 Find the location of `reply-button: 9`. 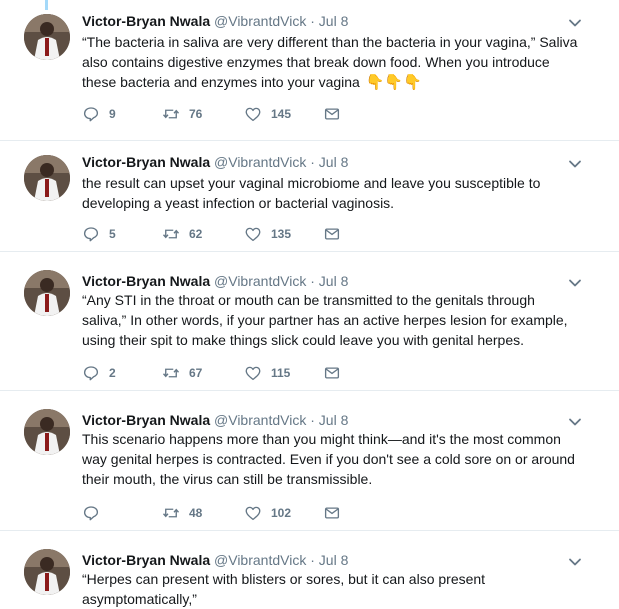

reply-button: 9 is located at coordinates (99, 114).